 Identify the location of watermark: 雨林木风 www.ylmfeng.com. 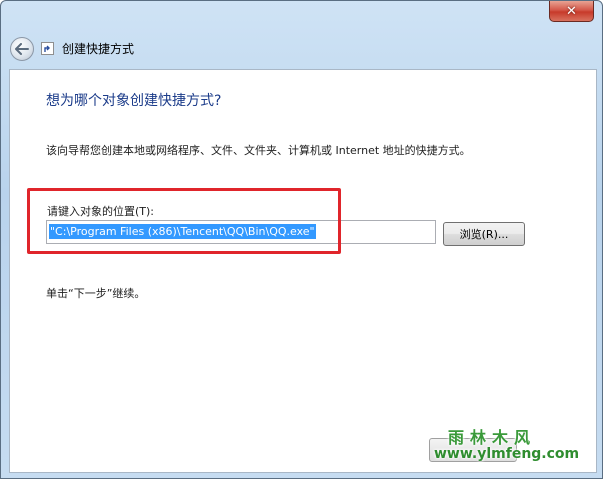
(508, 446).